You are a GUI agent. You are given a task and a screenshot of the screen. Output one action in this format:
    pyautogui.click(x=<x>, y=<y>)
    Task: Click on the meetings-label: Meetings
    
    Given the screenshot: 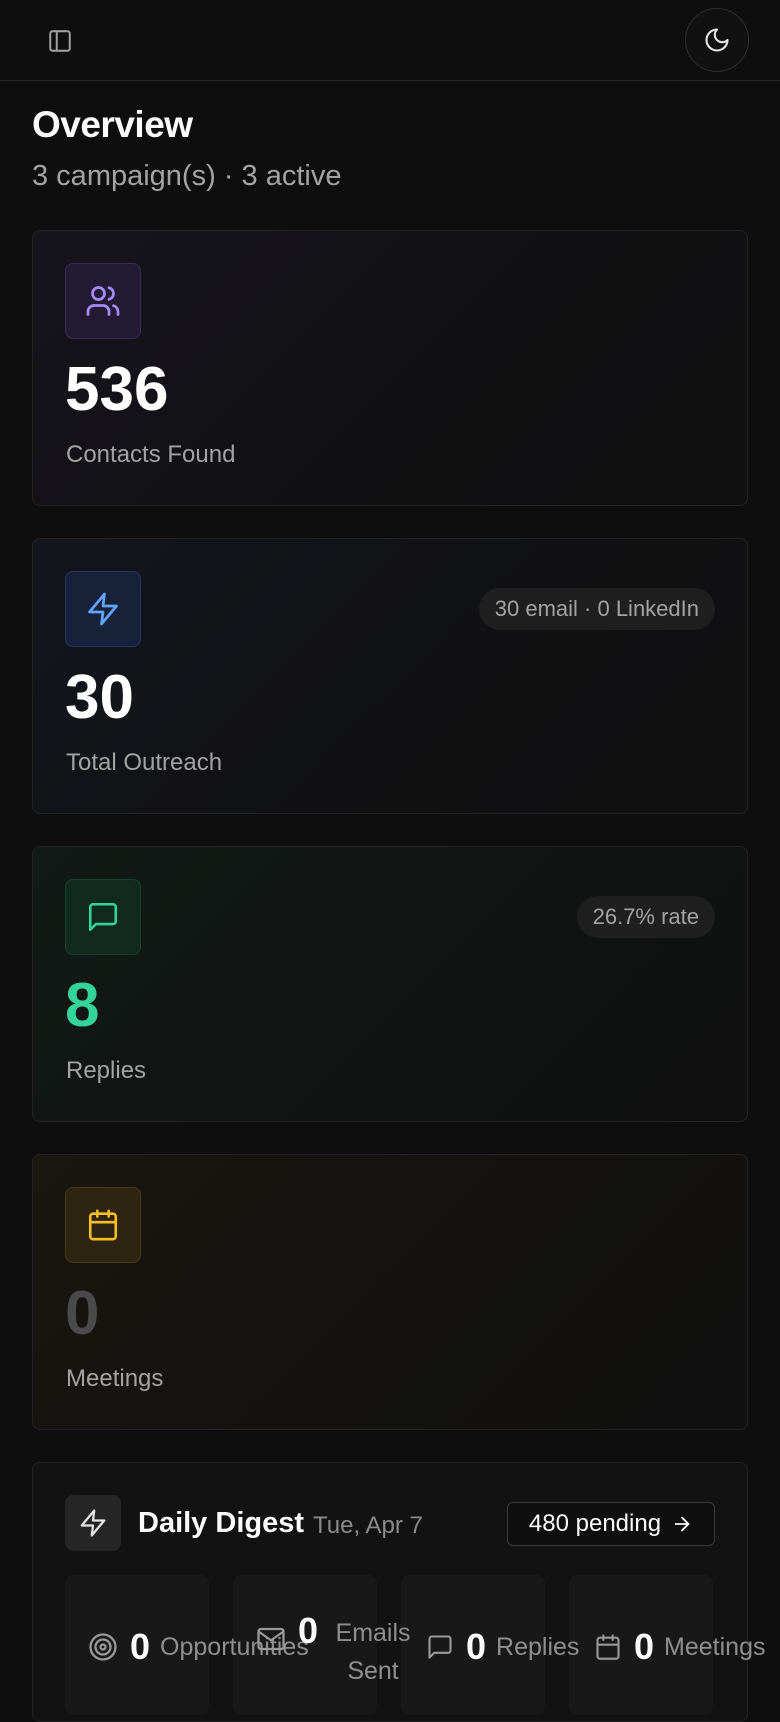 What is the action you would take?
    pyautogui.click(x=115, y=1378)
    